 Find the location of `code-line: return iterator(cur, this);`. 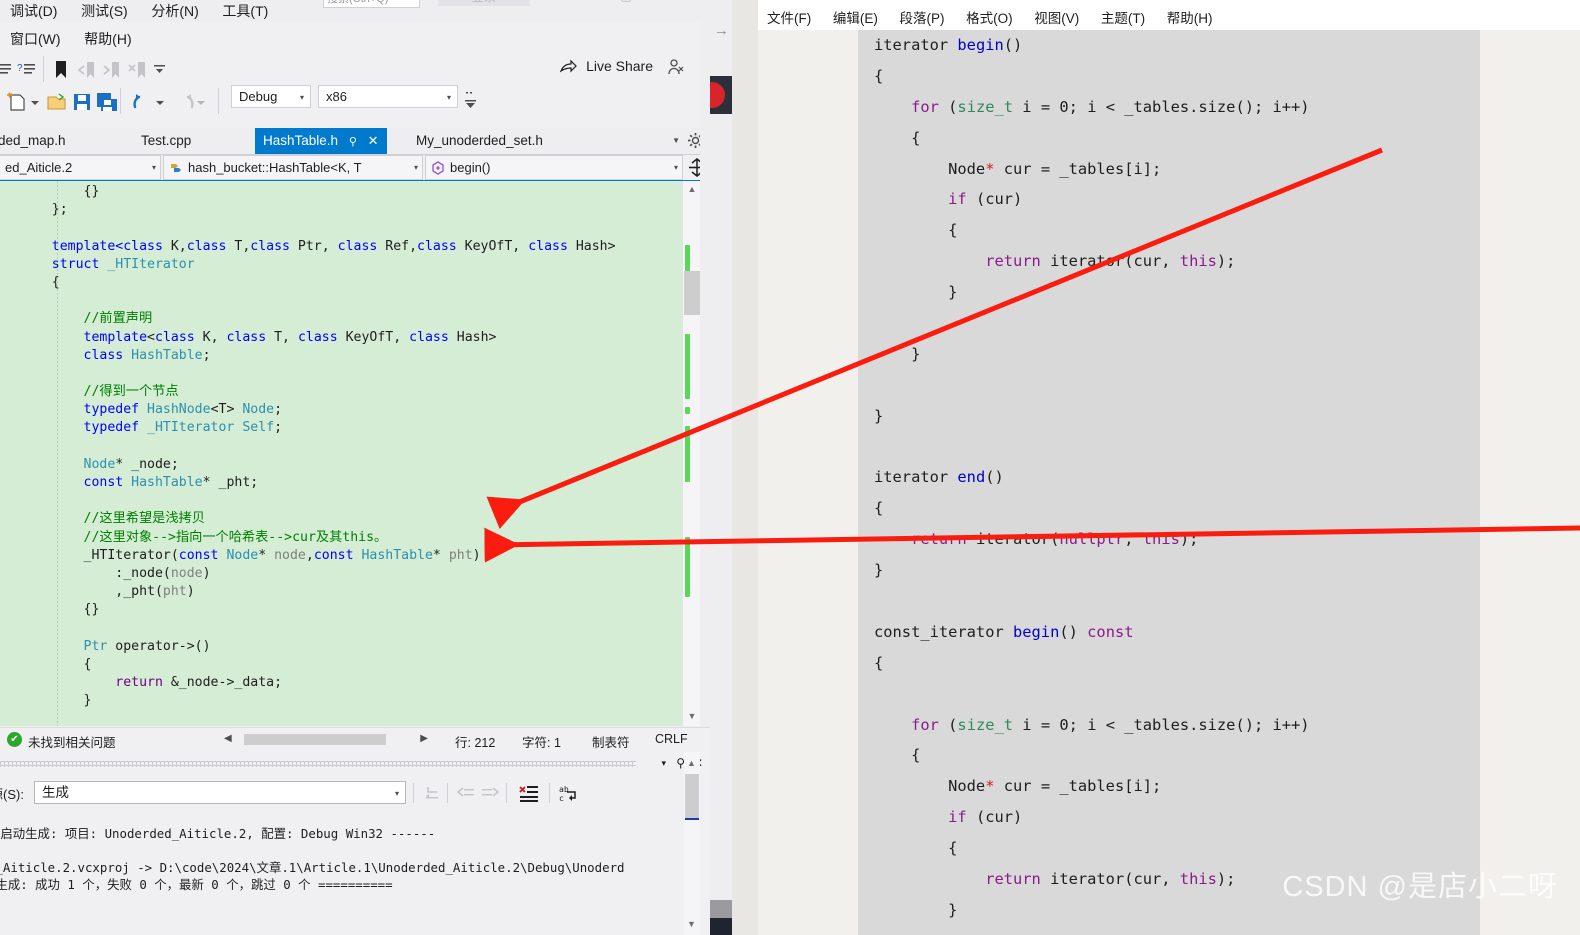

code-line: return iterator(cur, this); is located at coordinates (1055, 879).